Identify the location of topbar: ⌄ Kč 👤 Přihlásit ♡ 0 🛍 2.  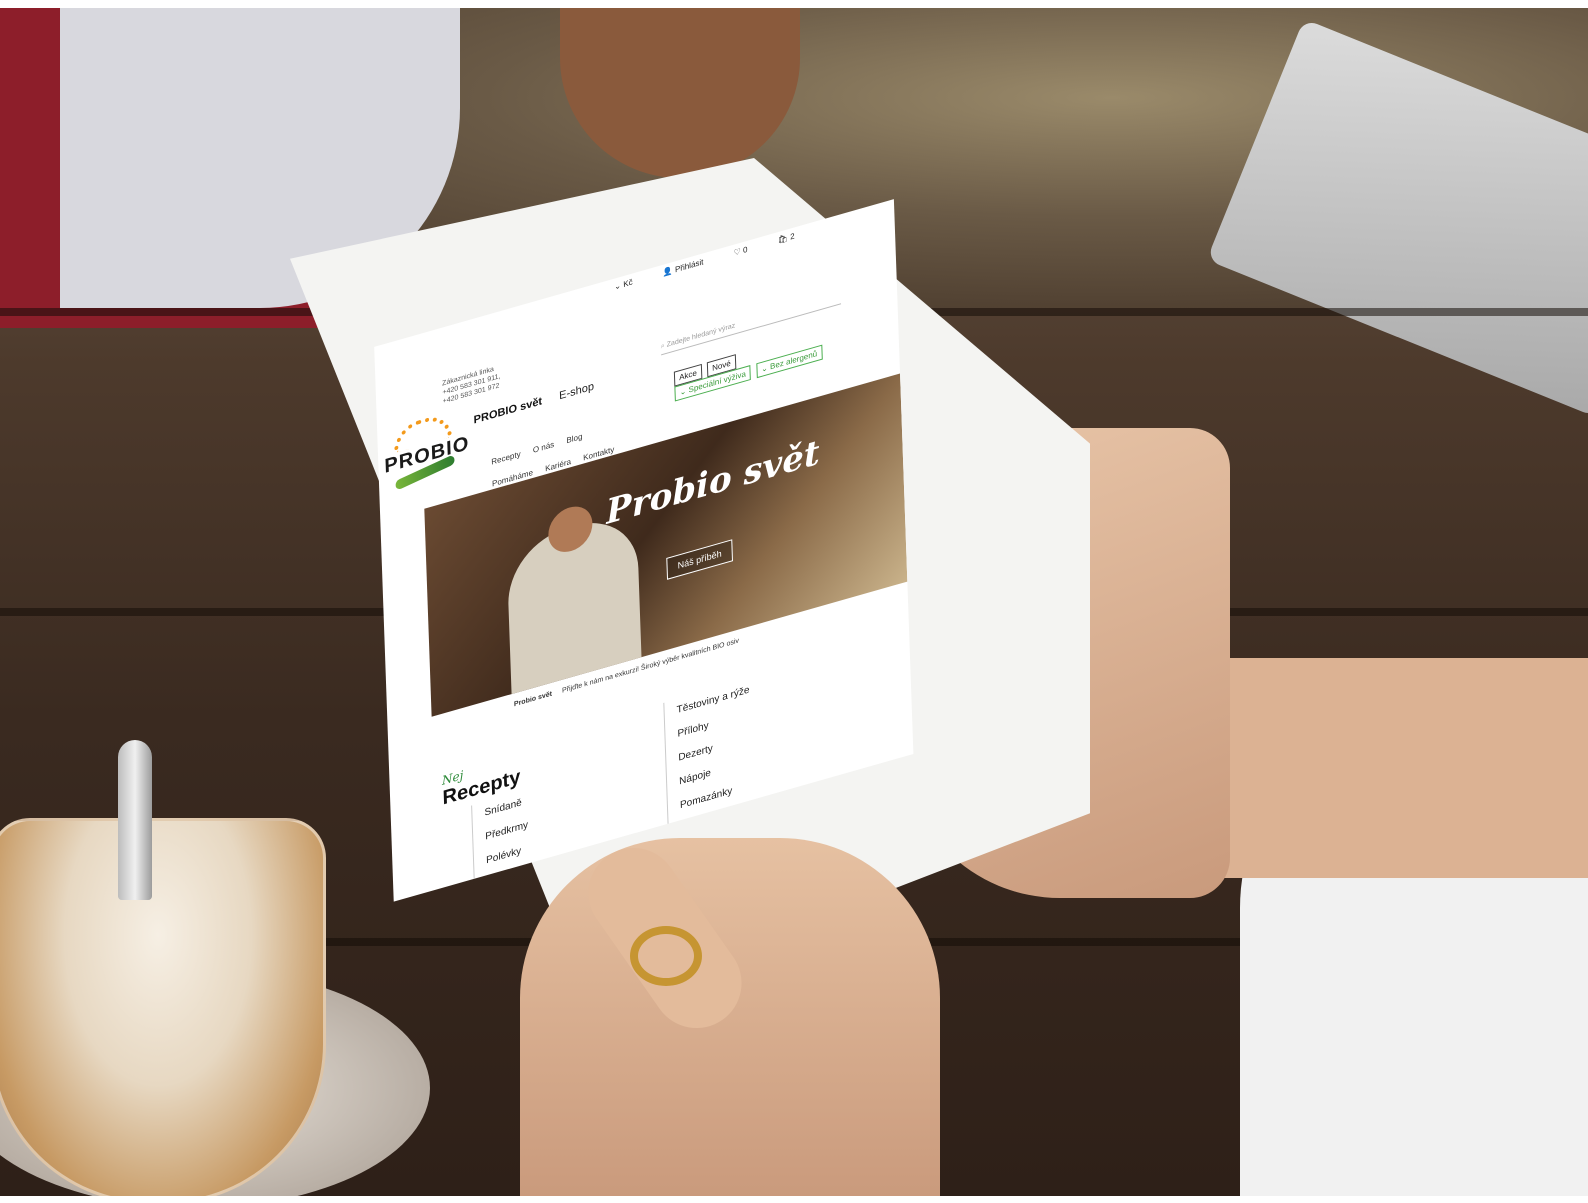
(718, 257).